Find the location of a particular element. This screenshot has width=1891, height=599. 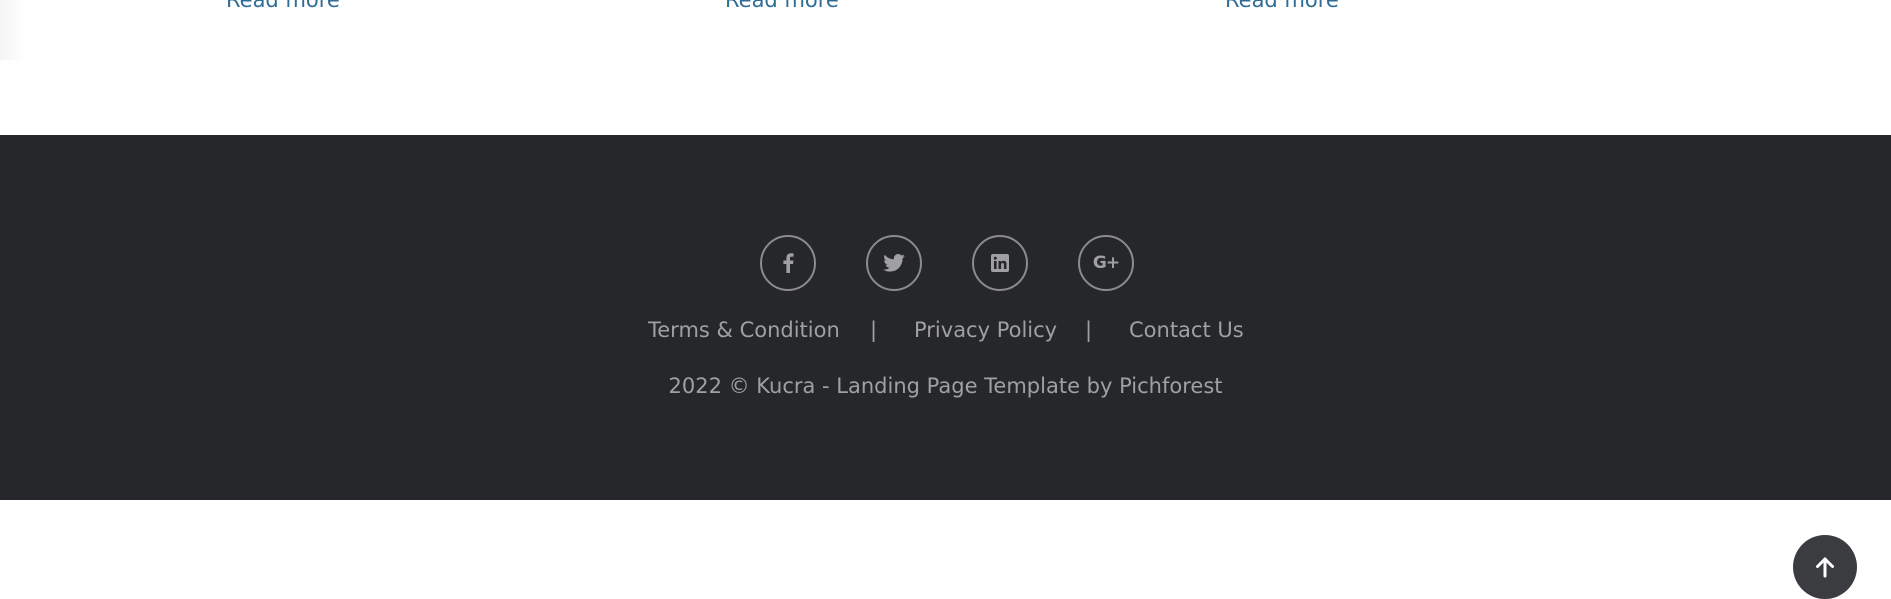

twitter-icon is located at coordinates (894, 263).